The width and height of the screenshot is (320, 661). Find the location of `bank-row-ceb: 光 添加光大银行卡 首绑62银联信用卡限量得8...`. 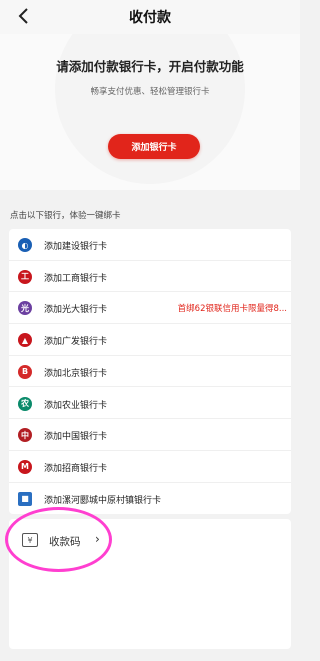

bank-row-ceb: 光 添加光大银行卡 首绑62银联信用卡限量得8... is located at coordinates (150, 308).